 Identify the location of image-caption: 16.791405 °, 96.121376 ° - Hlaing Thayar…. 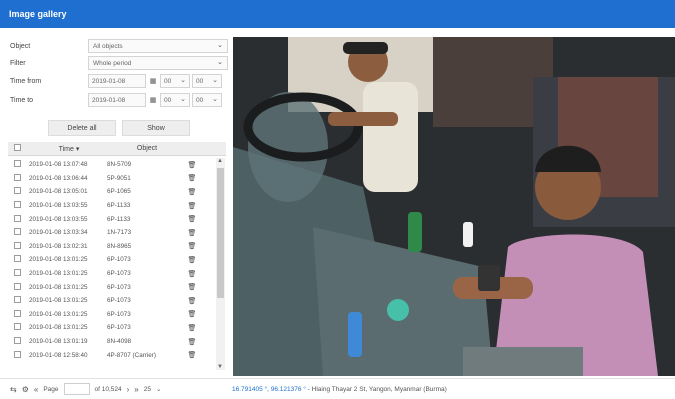
(339, 389).